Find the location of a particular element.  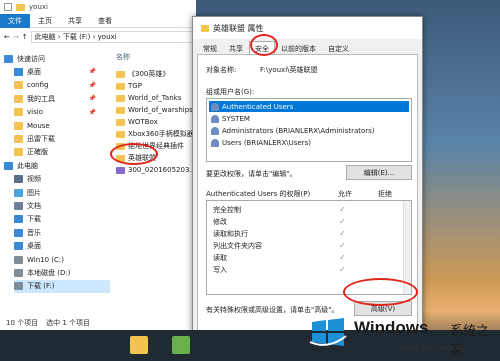

star-icon is located at coordinates (8, 58).